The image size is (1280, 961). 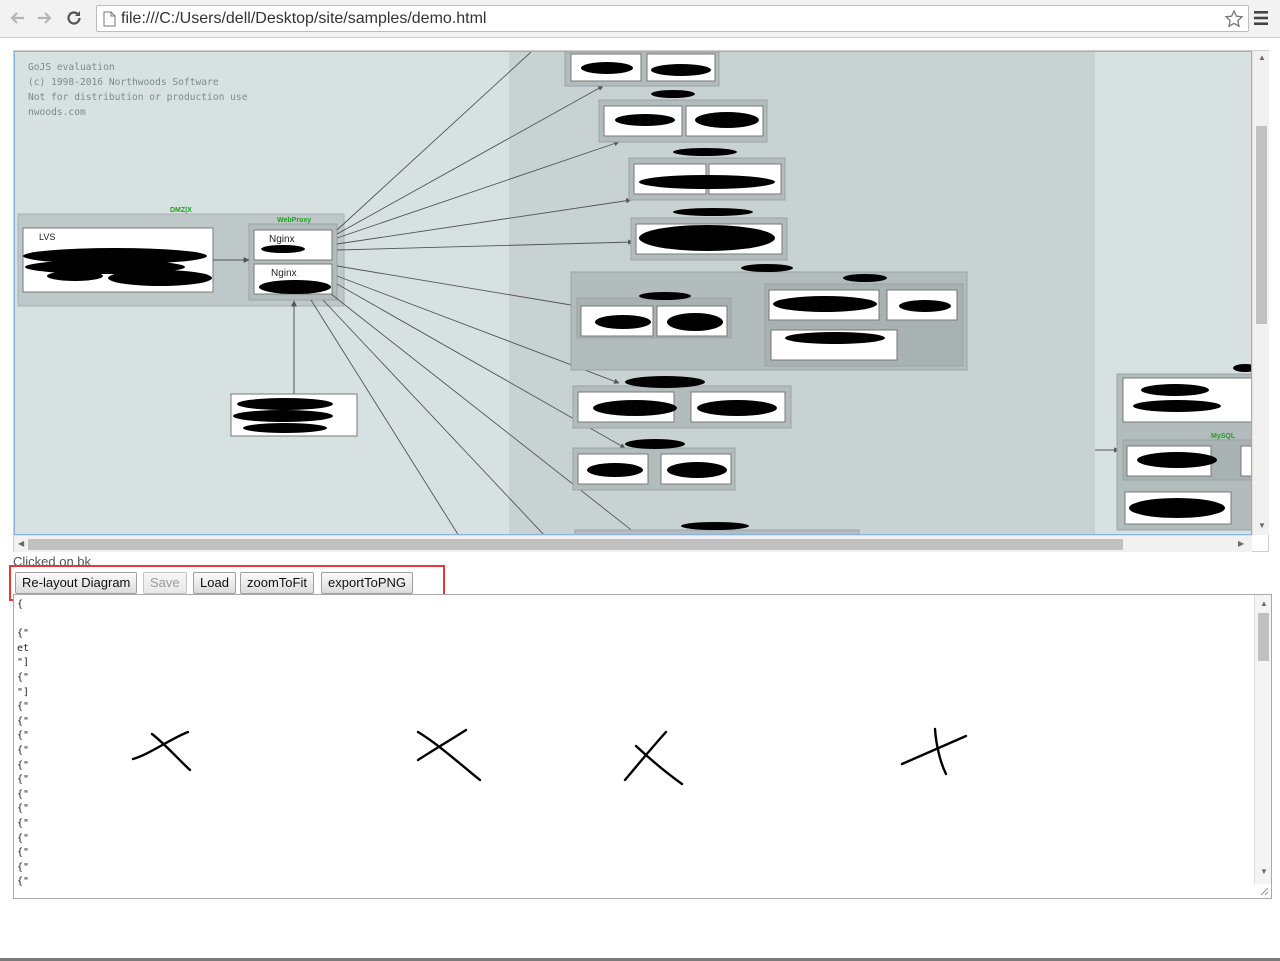 What do you see at coordinates (1262, 739) in the screenshot?
I see `textarea-scrollbar: ▲ ▼` at bounding box center [1262, 739].